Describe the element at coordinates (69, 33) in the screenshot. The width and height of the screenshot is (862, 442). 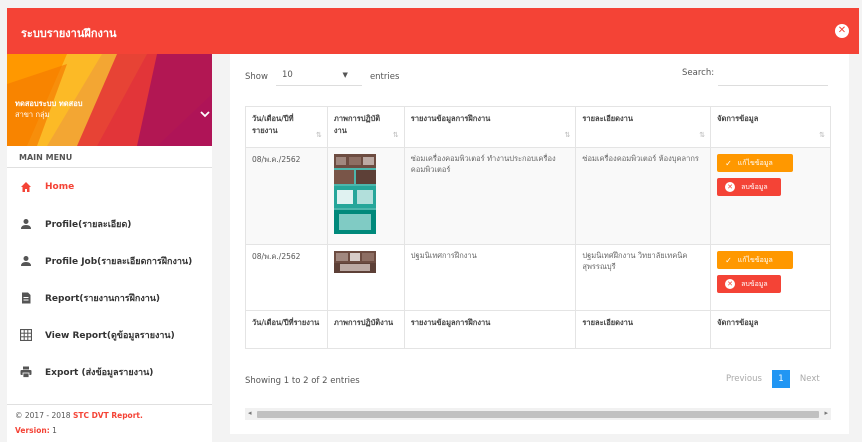
I see `app-title: ระบบรายงานฝึกงาน` at that location.